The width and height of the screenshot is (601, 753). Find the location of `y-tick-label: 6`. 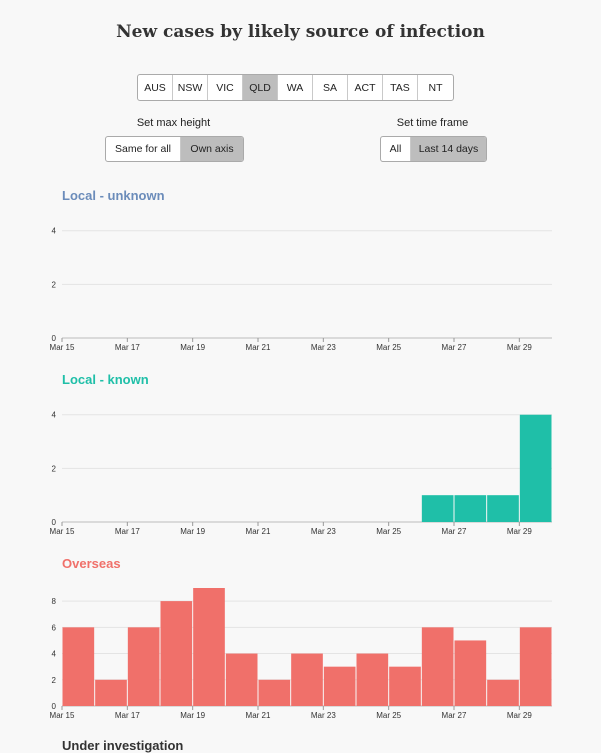

y-tick-label: 6 is located at coordinates (54, 627).